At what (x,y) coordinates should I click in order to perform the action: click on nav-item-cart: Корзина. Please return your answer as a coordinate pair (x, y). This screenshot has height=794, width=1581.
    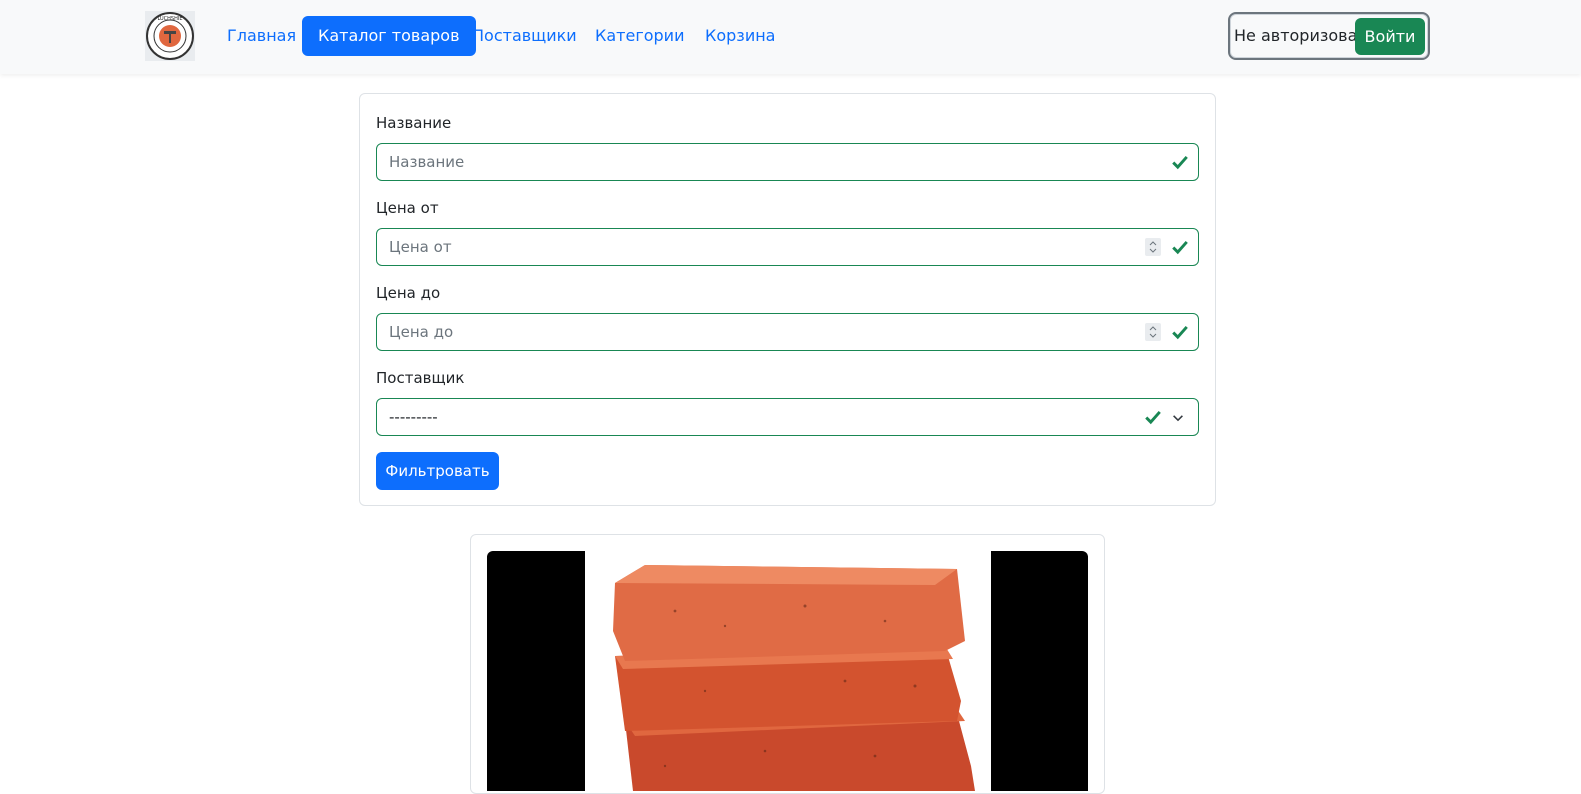
    Looking at the image, I should click on (740, 36).